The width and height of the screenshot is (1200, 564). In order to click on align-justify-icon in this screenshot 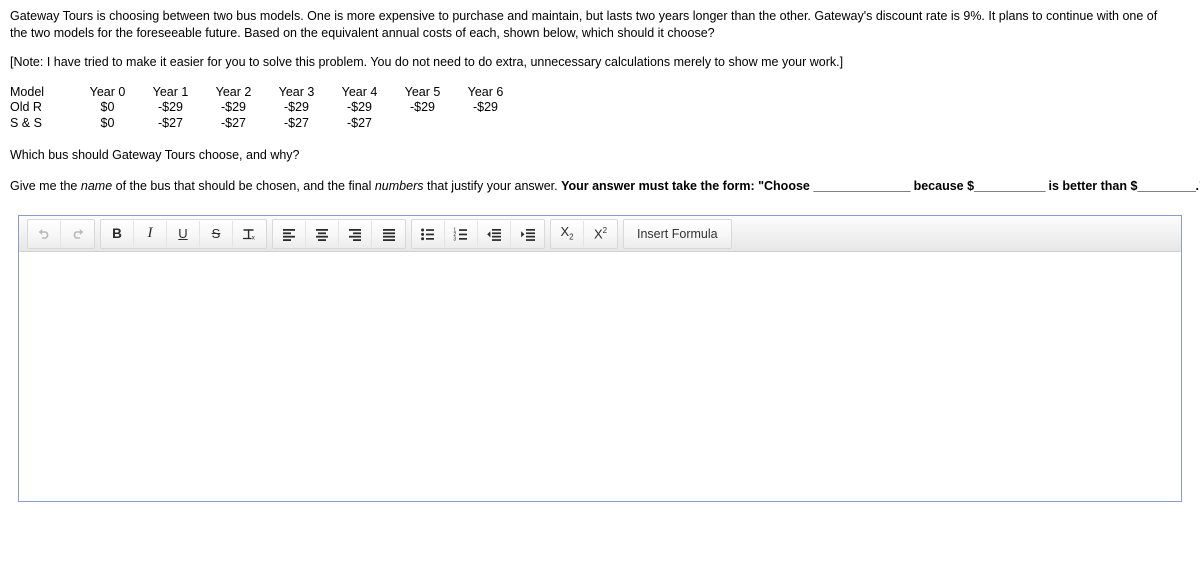, I will do `click(388, 234)`.